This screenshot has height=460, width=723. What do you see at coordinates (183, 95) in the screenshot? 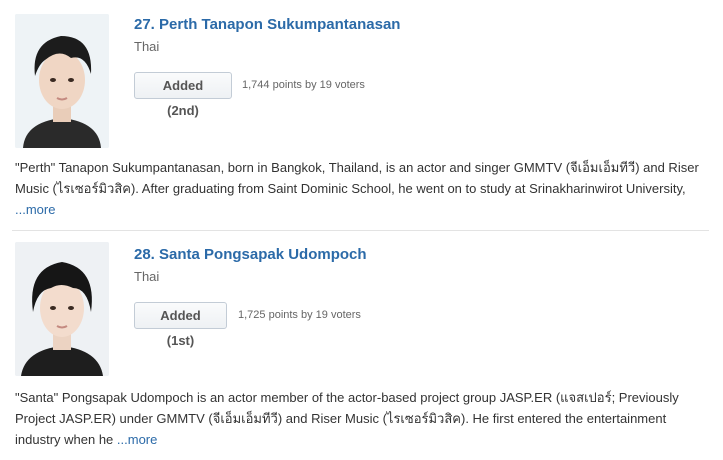
I see `added-button: Added (2nd)` at bounding box center [183, 95].